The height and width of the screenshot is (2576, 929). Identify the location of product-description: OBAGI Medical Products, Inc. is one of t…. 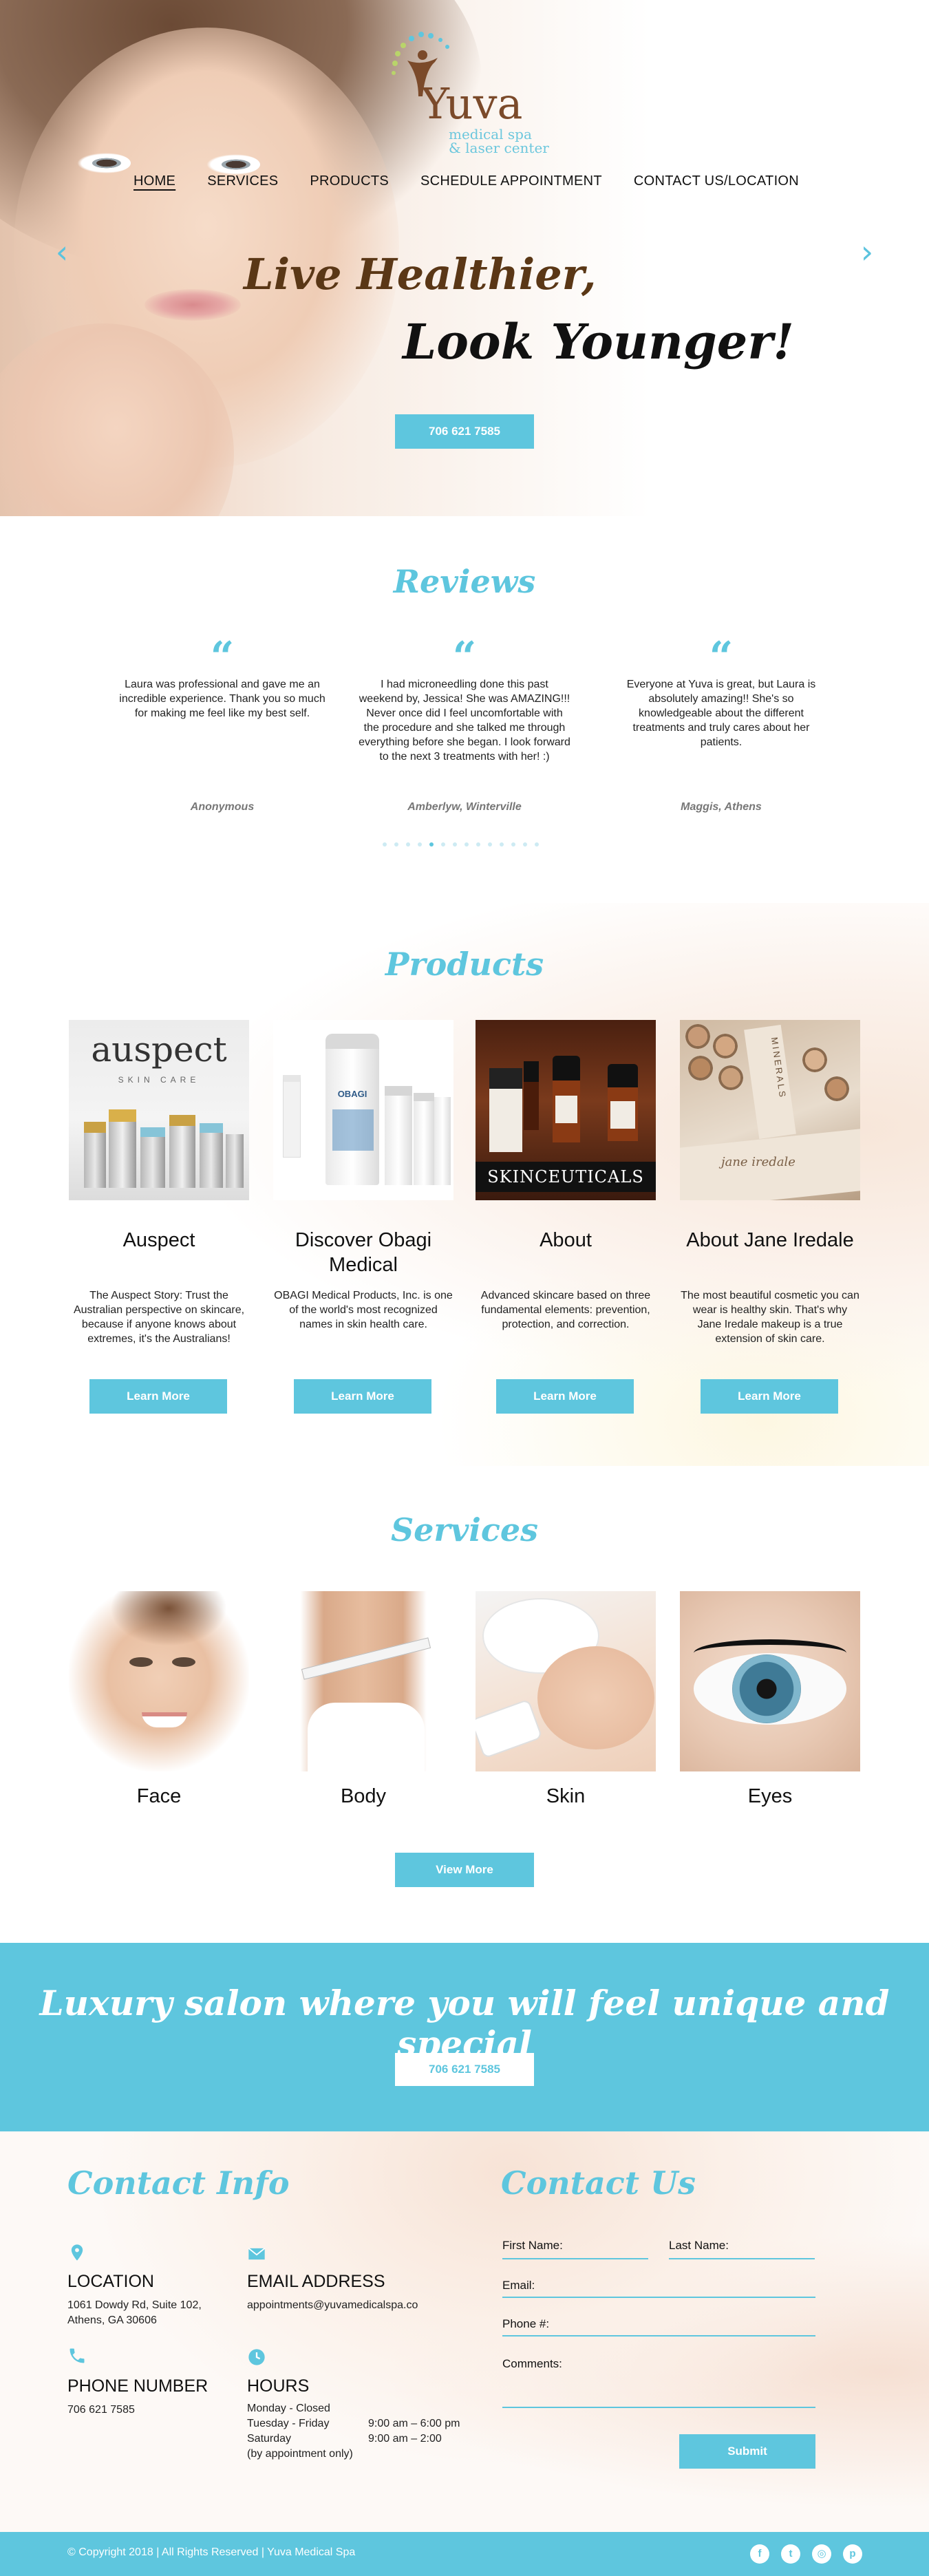
(363, 1310).